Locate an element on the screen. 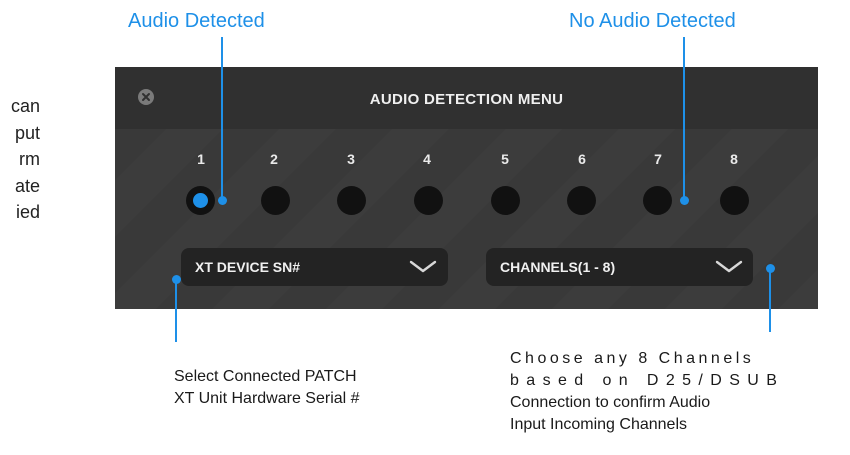 This screenshot has height=455, width=850. channel-number-3: 3 is located at coordinates (351, 159).